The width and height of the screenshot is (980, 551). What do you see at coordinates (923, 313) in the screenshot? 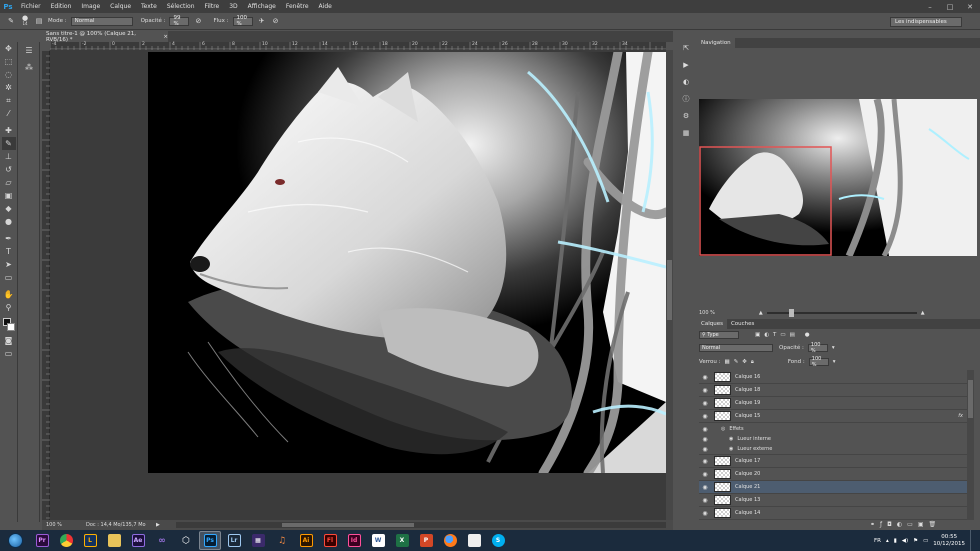
I see `zoom-in-icon: ▲` at bounding box center [923, 313].